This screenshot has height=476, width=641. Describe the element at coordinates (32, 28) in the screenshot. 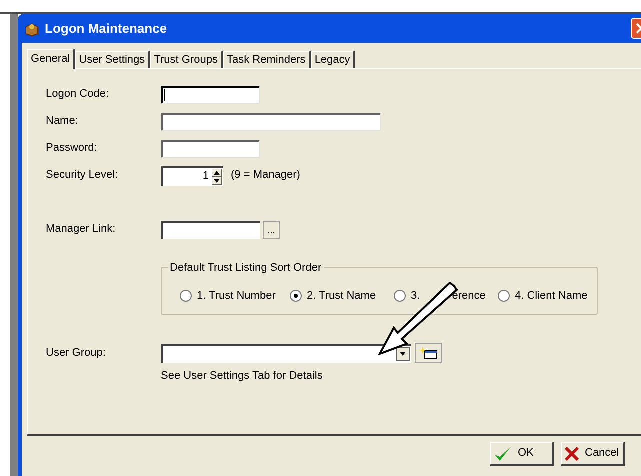

I see `app-icon` at that location.